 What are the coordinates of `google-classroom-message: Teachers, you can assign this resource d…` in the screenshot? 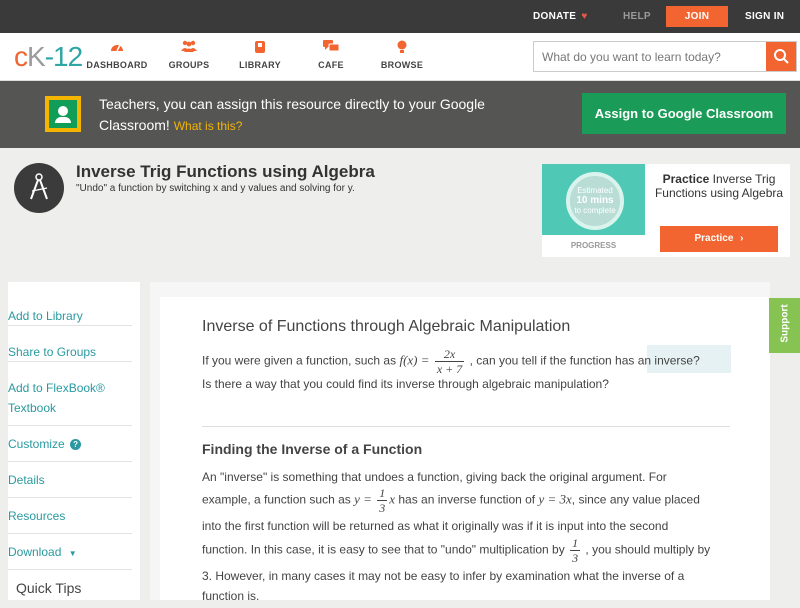 It's located at (309, 115).